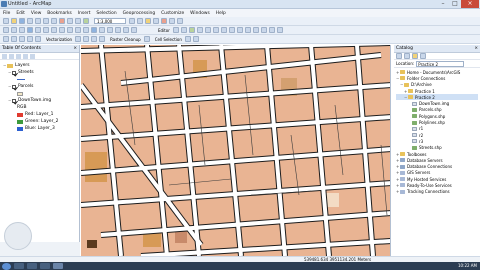  What do you see at coordinates (180, 21) in the screenshot?
I see `model-builder-icon` at bounding box center [180, 21].